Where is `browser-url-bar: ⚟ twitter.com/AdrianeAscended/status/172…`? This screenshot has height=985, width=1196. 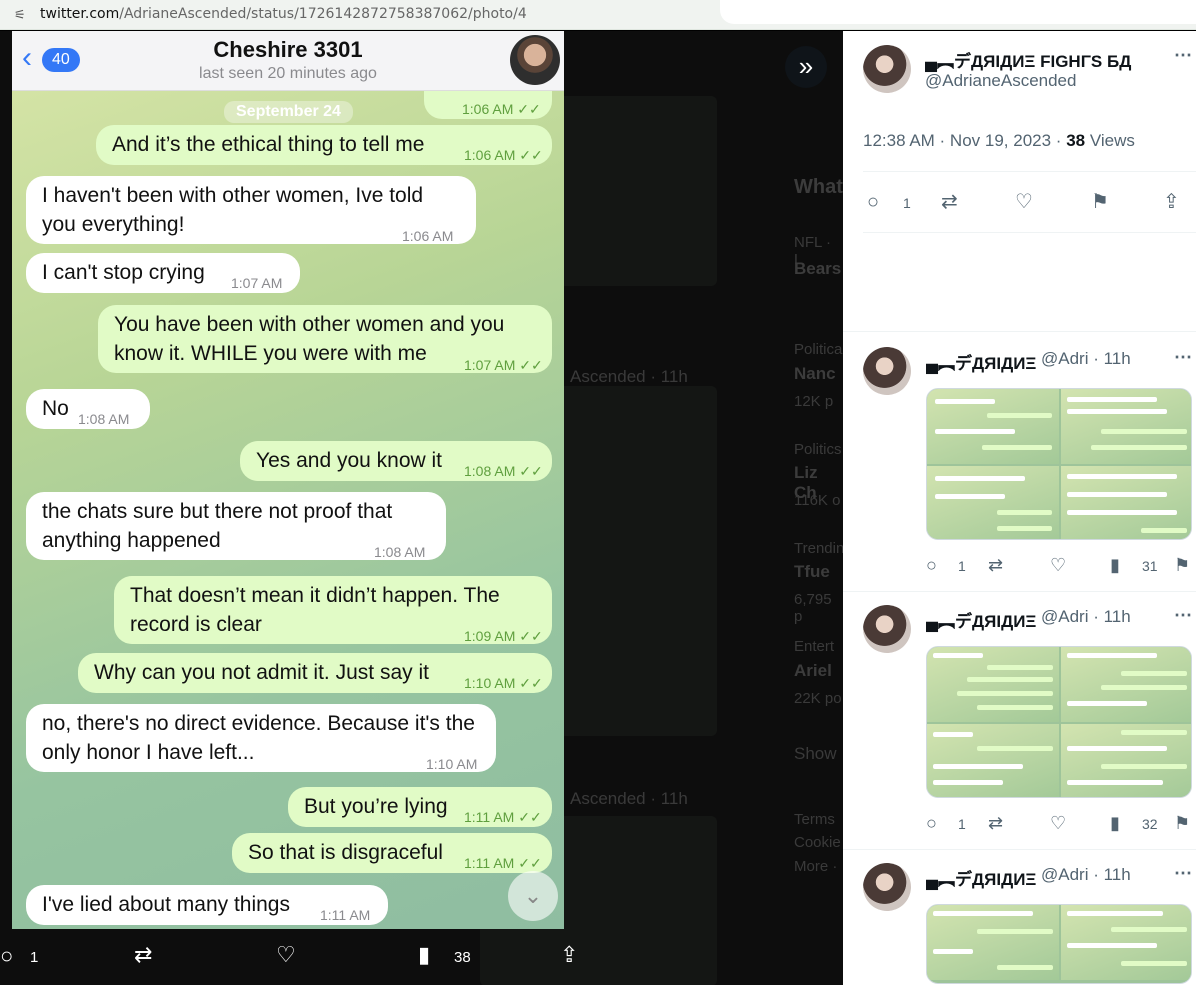 browser-url-bar: ⚟ twitter.com/AdrianeAscended/status/172… is located at coordinates (598, 15).